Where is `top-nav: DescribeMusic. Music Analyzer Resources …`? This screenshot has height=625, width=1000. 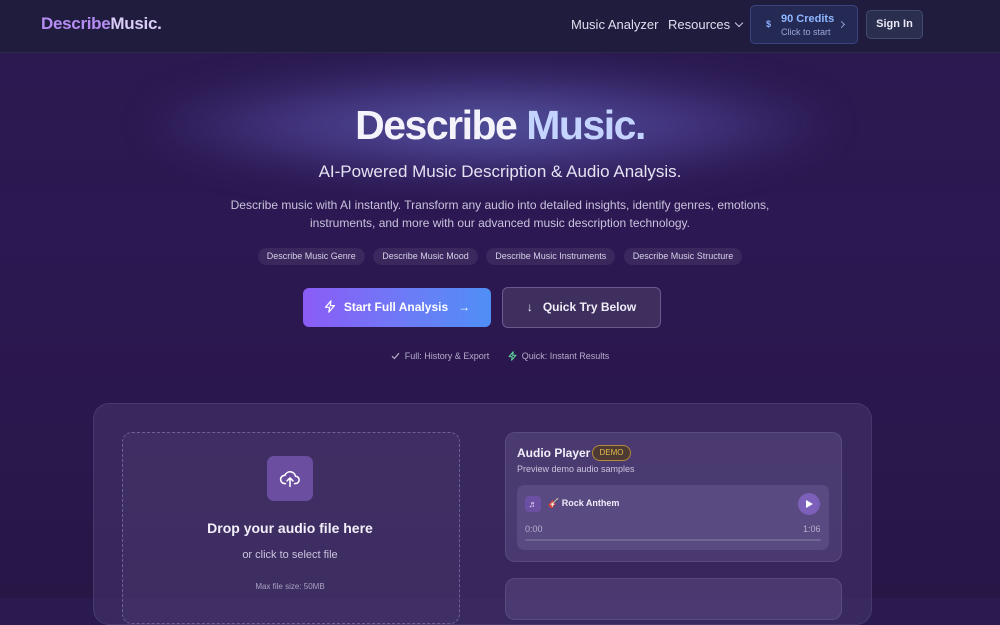
top-nav: DescribeMusic. Music Analyzer Resources … is located at coordinates (500, 26).